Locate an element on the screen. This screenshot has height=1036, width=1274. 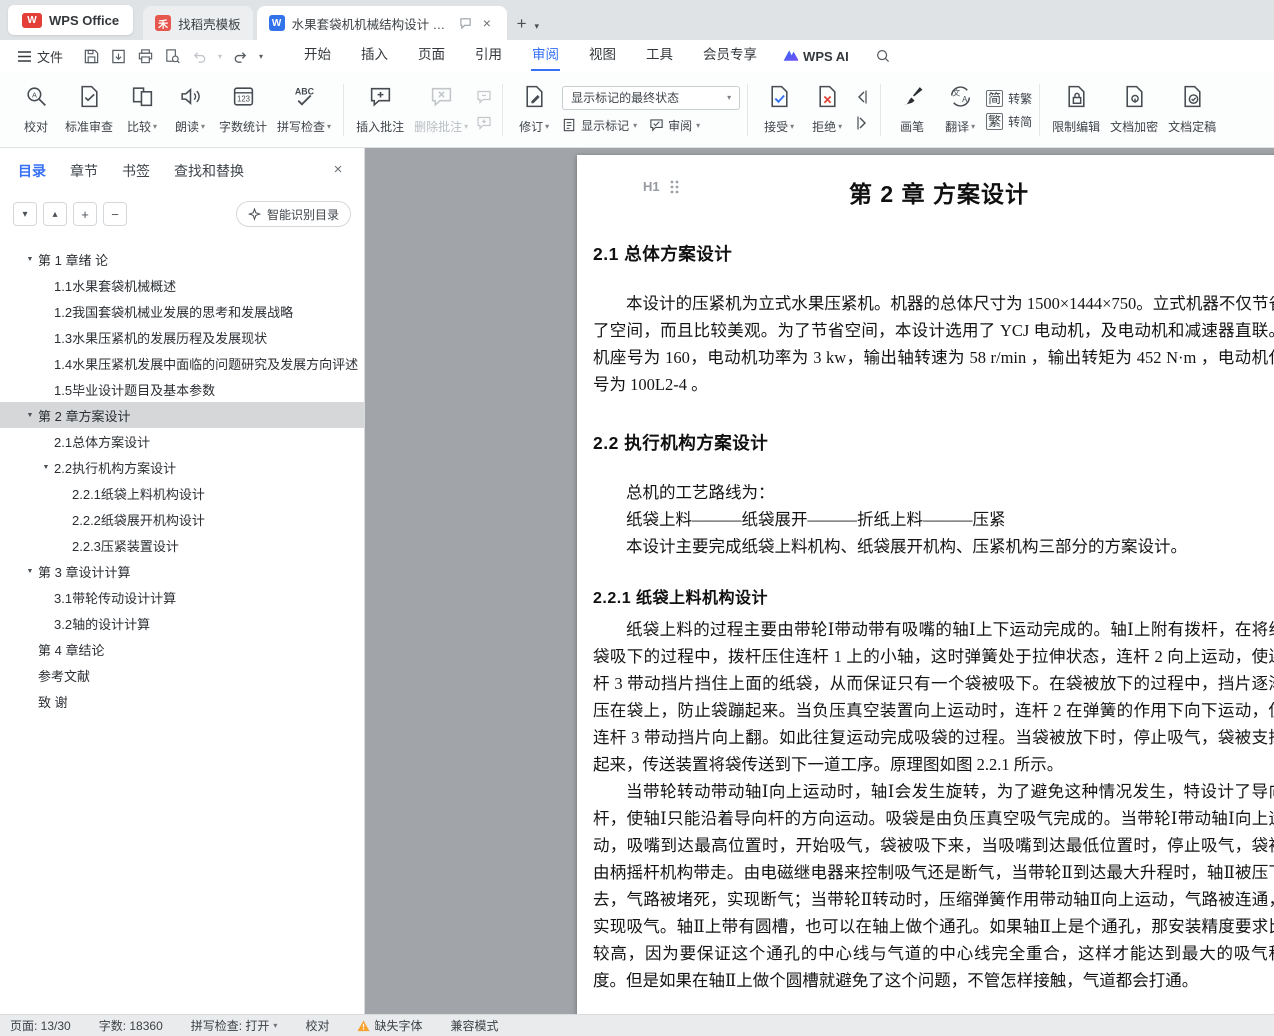
file-menu-label: 文件 is located at coordinates (50, 57).